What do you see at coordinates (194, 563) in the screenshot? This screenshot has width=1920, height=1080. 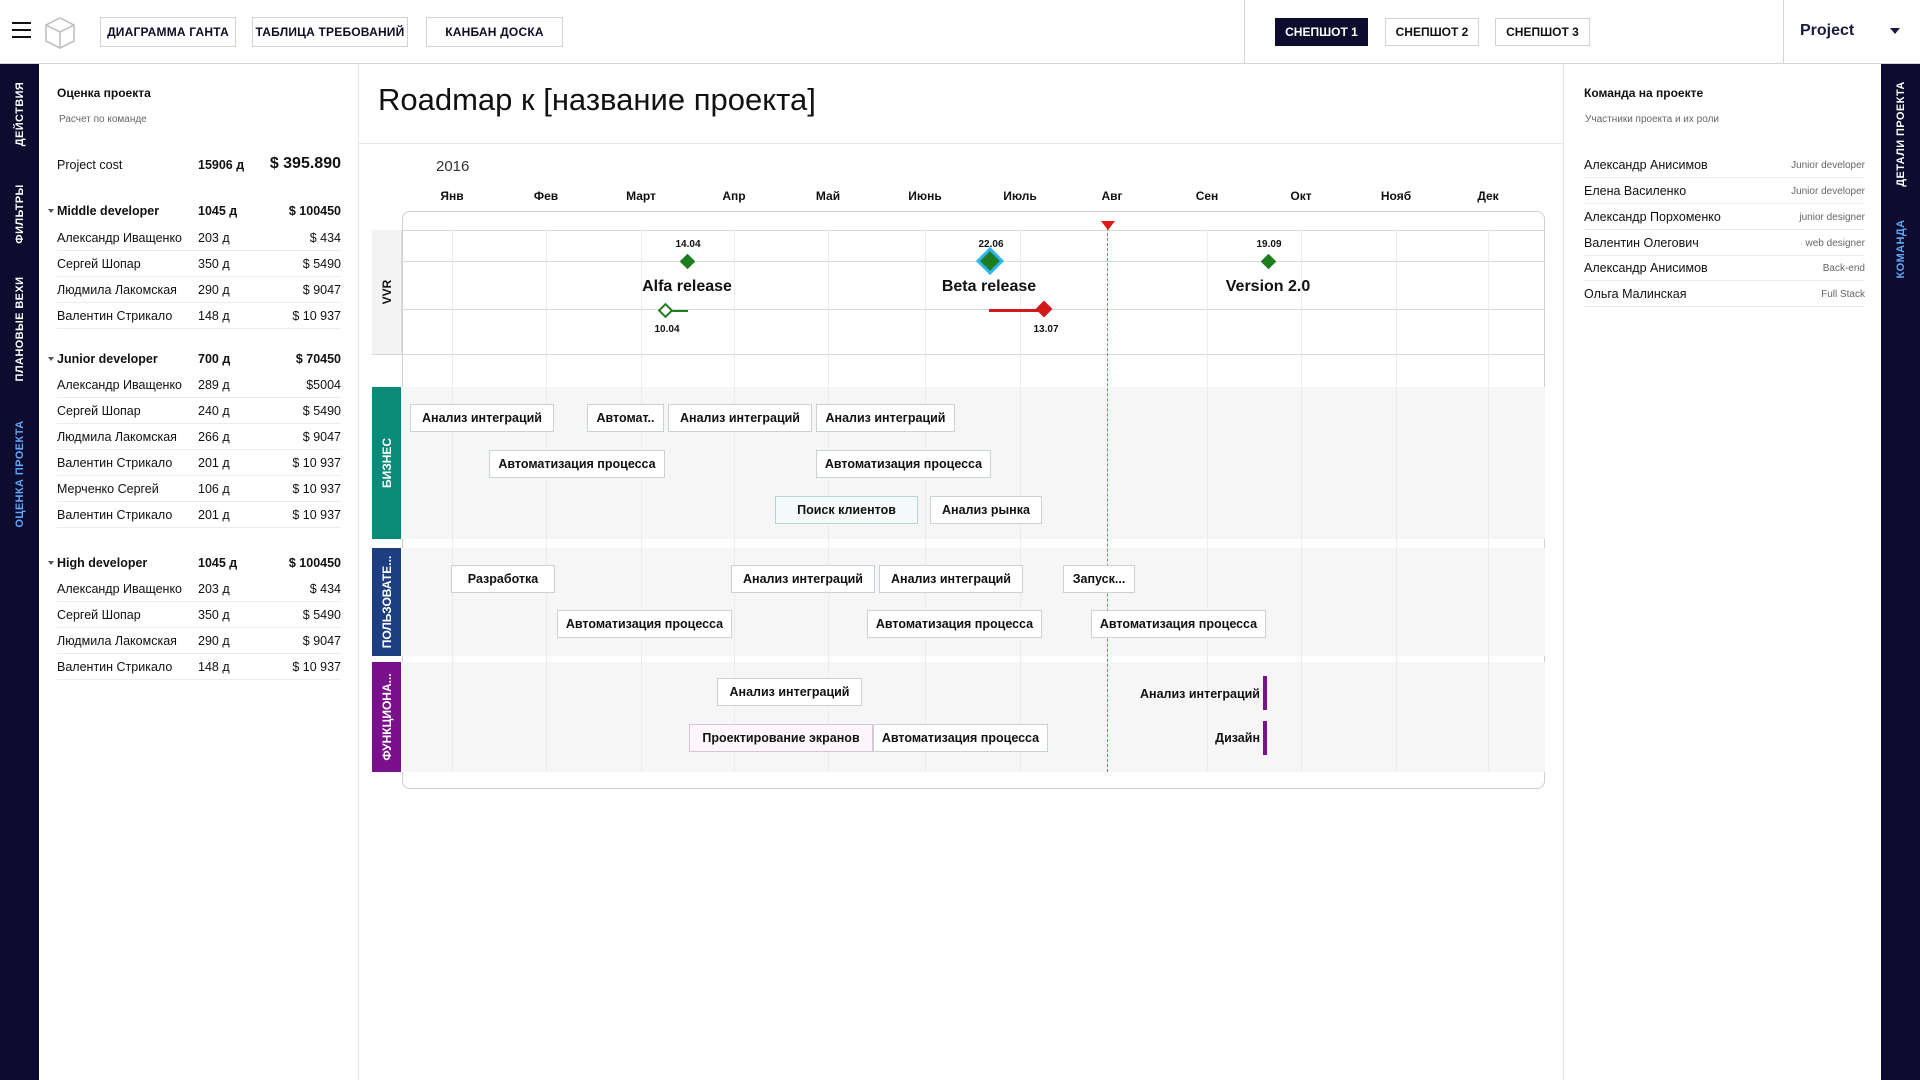 I see `group-row: High developer 1045 д $ 100450` at bounding box center [194, 563].